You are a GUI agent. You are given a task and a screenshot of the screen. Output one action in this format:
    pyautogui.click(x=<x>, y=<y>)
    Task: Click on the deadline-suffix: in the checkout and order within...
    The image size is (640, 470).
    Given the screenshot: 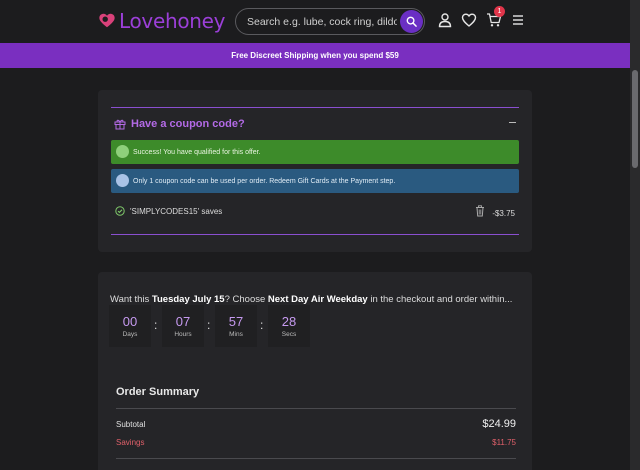 What is the action you would take?
    pyautogui.click(x=440, y=299)
    